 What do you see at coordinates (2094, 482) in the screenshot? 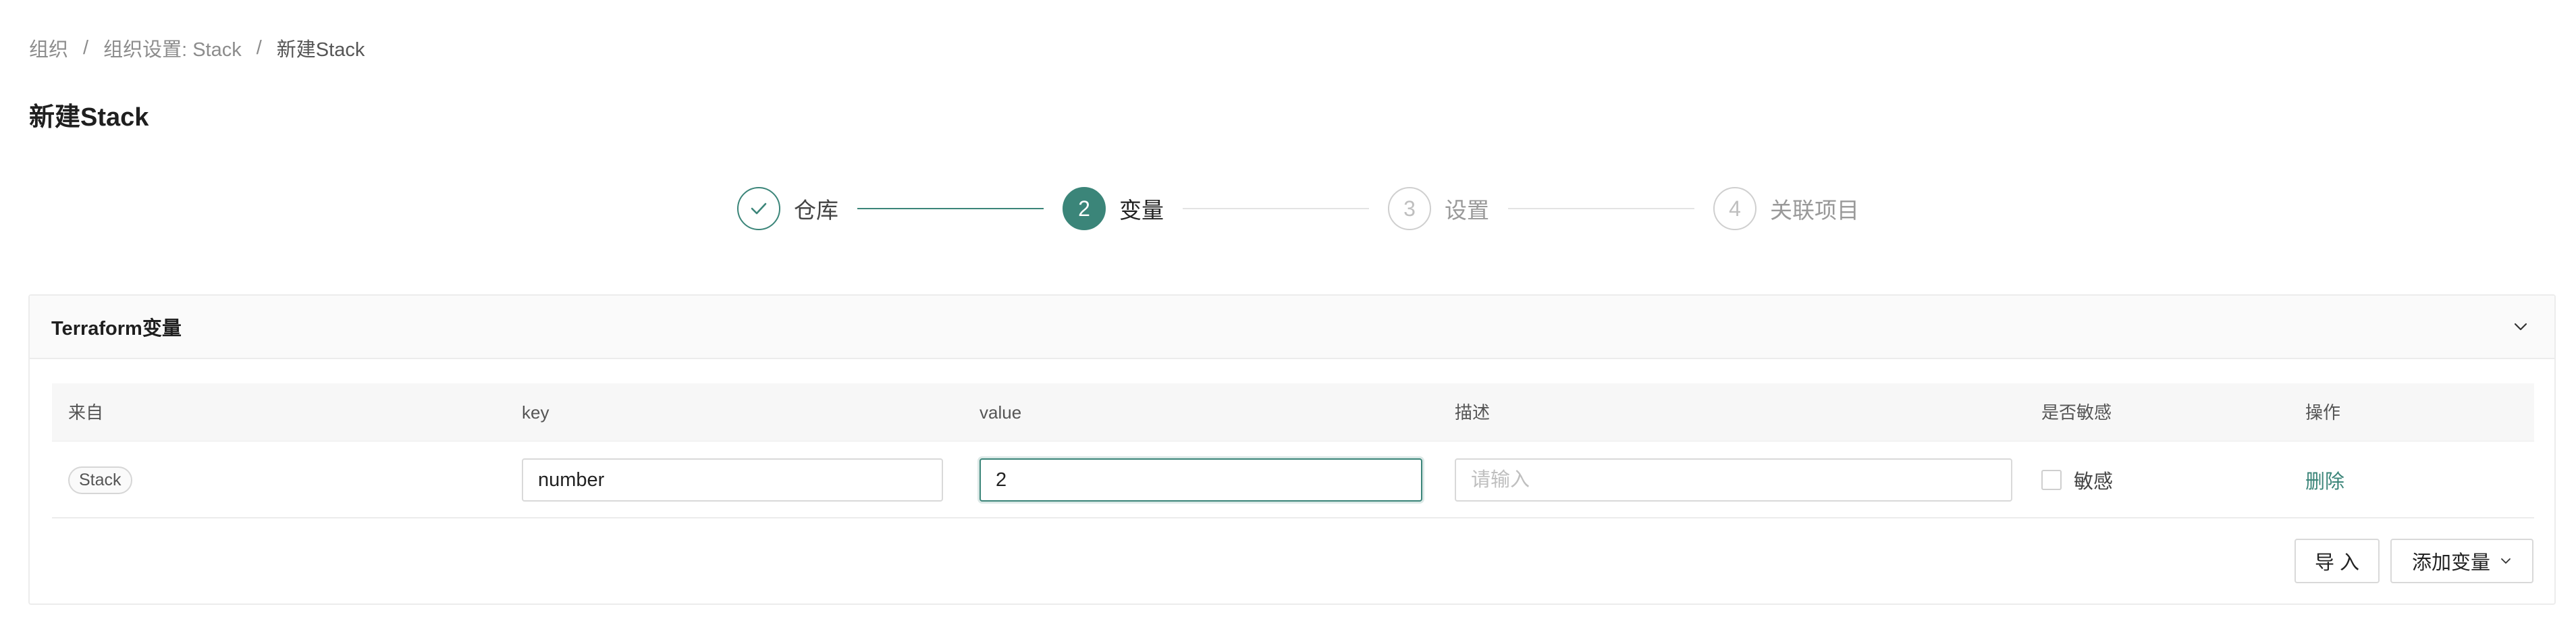
I see `sensitive-label: 敏感` at bounding box center [2094, 482].